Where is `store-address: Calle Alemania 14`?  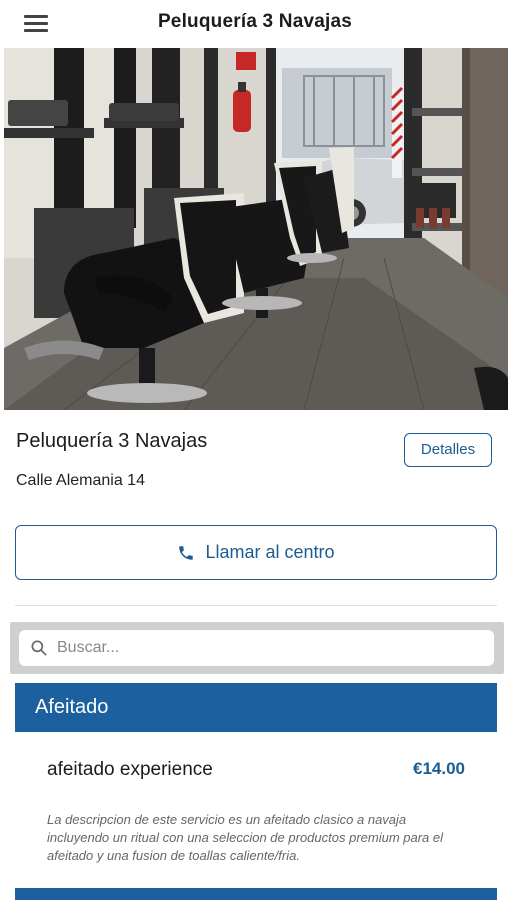
store-address: Calle Alemania 14 is located at coordinates (80, 480).